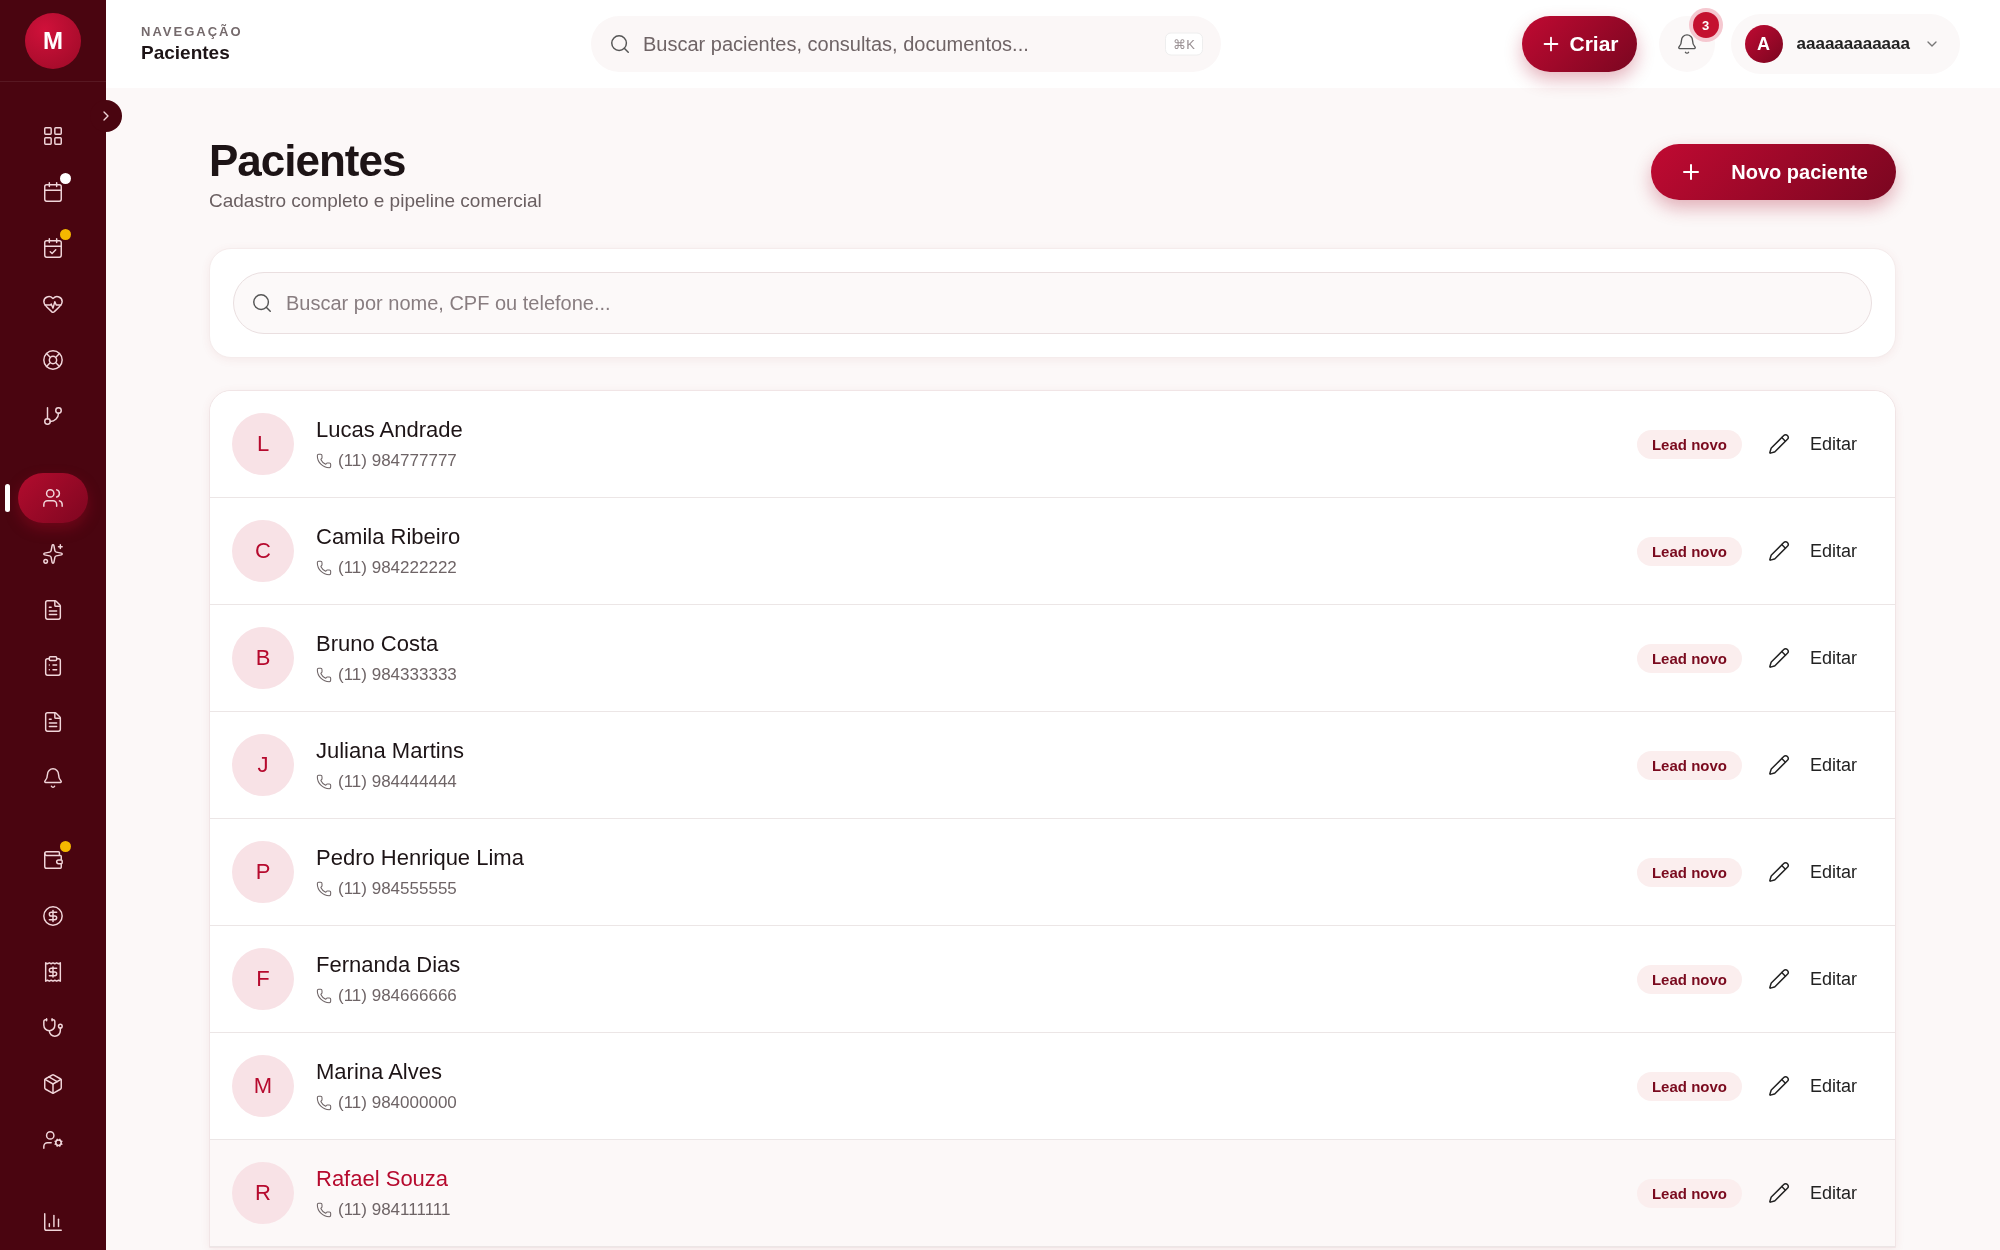  What do you see at coordinates (186, 53) in the screenshot?
I see `breadcrumb-title: Pacientes` at bounding box center [186, 53].